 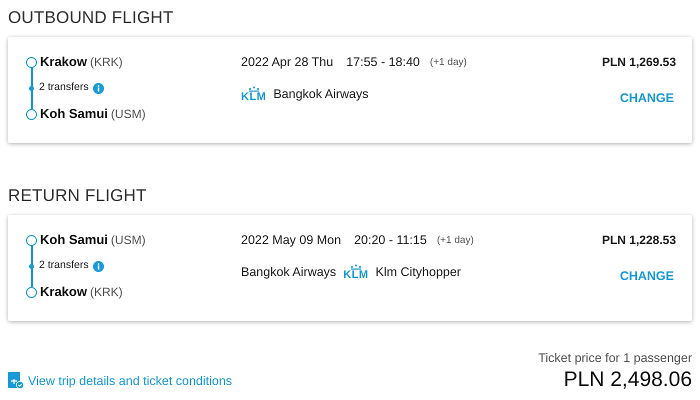 I want to click on section-title: RETURN FLIGHT, so click(x=78, y=196).